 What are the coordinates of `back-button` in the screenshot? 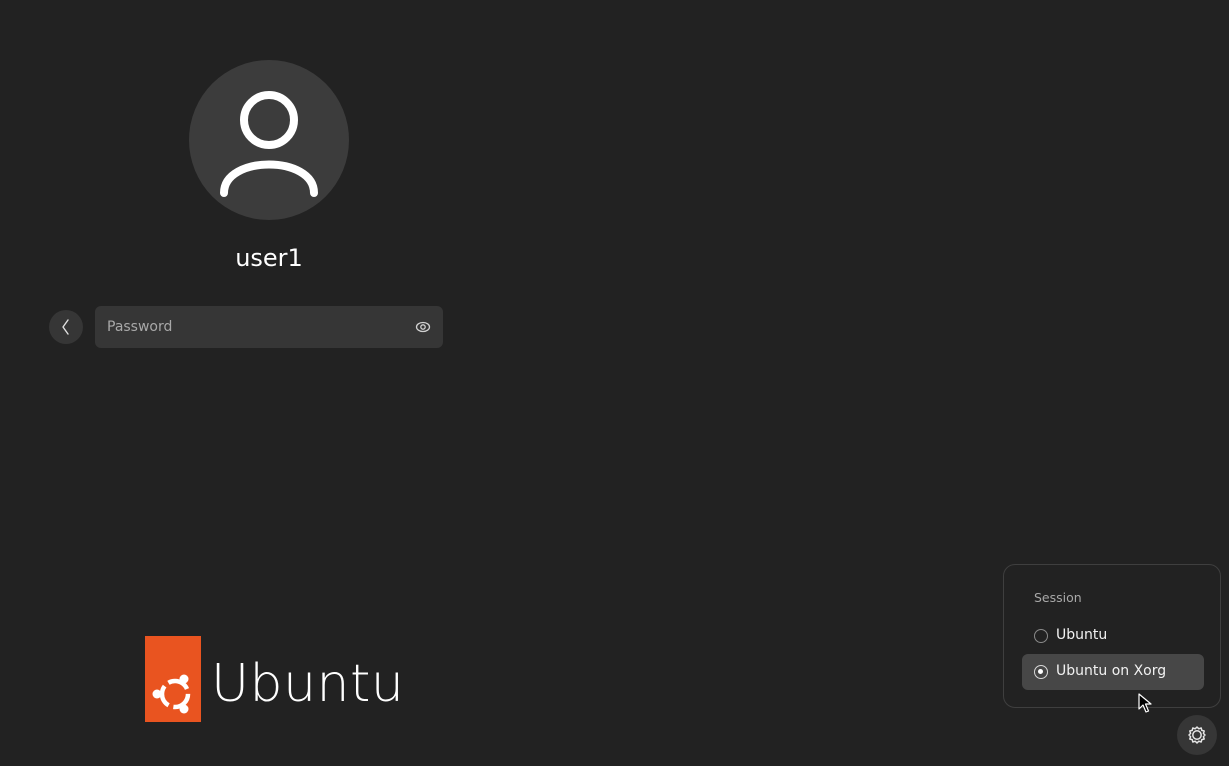 It's located at (66, 327).